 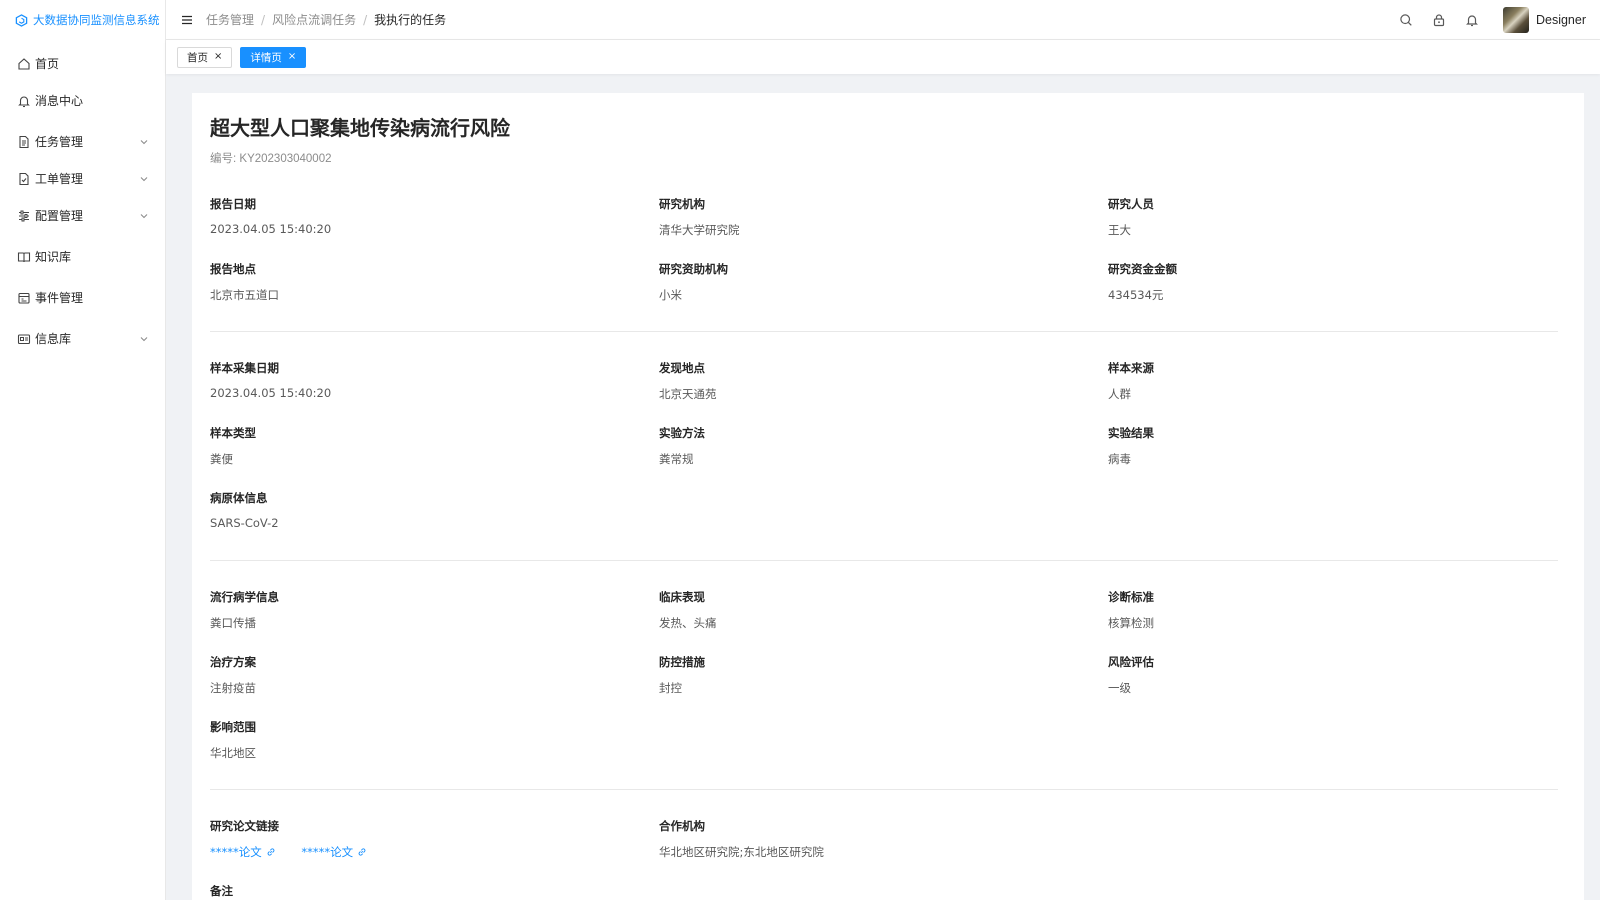 What do you see at coordinates (688, 623) in the screenshot?
I see `field-value: 发热、头痛` at bounding box center [688, 623].